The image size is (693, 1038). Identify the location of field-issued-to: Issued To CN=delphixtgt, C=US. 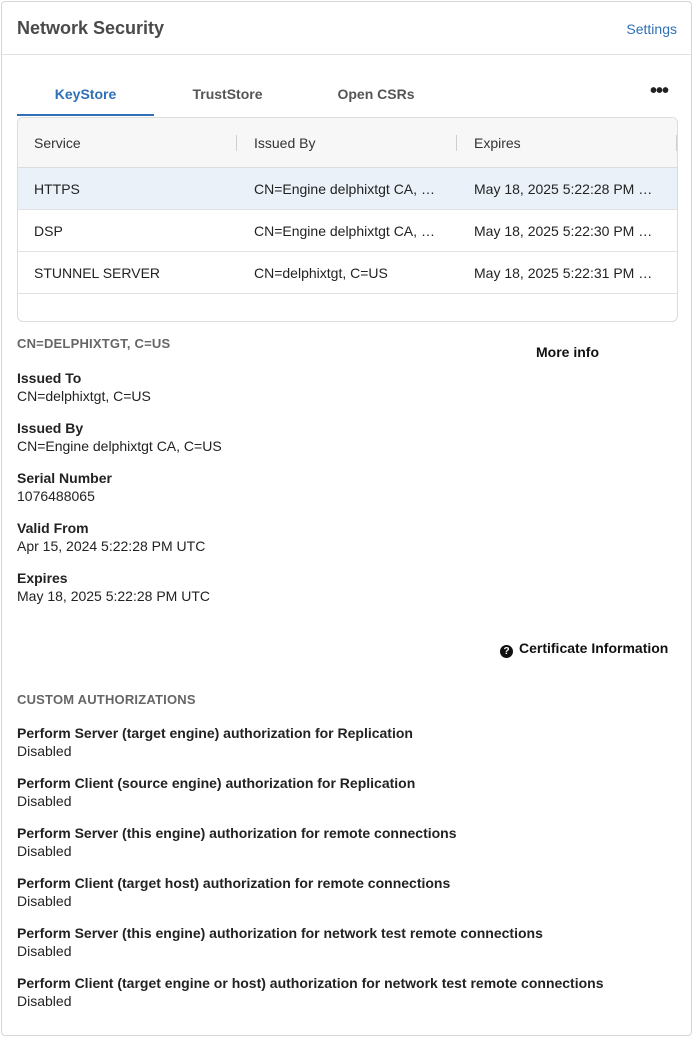
(84, 387).